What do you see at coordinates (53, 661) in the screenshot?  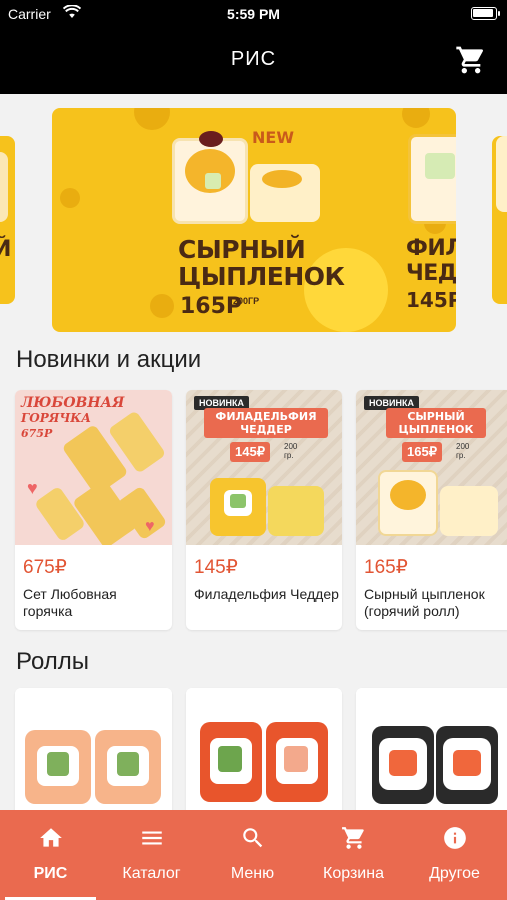 I see `section-title-rolls: Роллы` at bounding box center [53, 661].